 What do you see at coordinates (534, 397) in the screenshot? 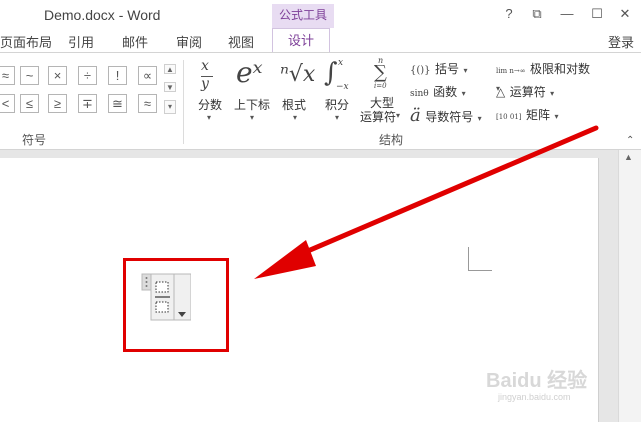
I see `watermark-url: jingyan.baidu.com` at bounding box center [534, 397].